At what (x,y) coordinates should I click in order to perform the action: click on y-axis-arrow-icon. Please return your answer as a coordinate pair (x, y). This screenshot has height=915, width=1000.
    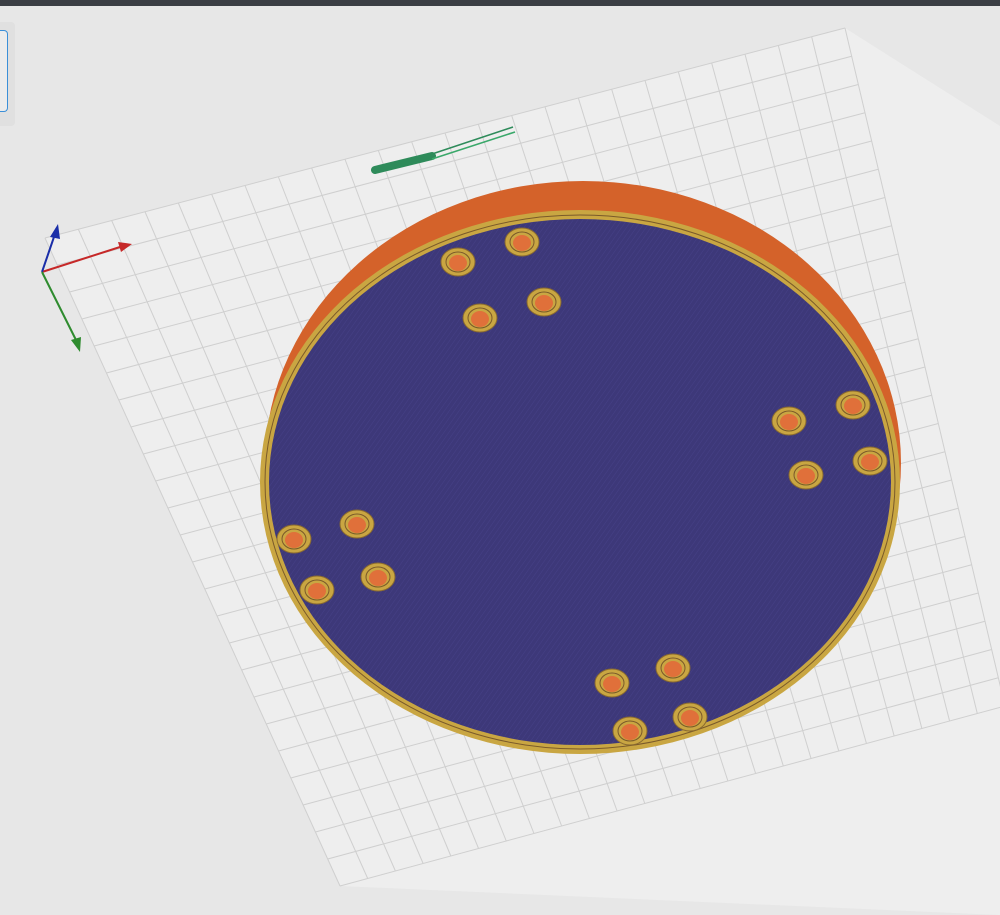
    Looking at the image, I should click on (76, 344).